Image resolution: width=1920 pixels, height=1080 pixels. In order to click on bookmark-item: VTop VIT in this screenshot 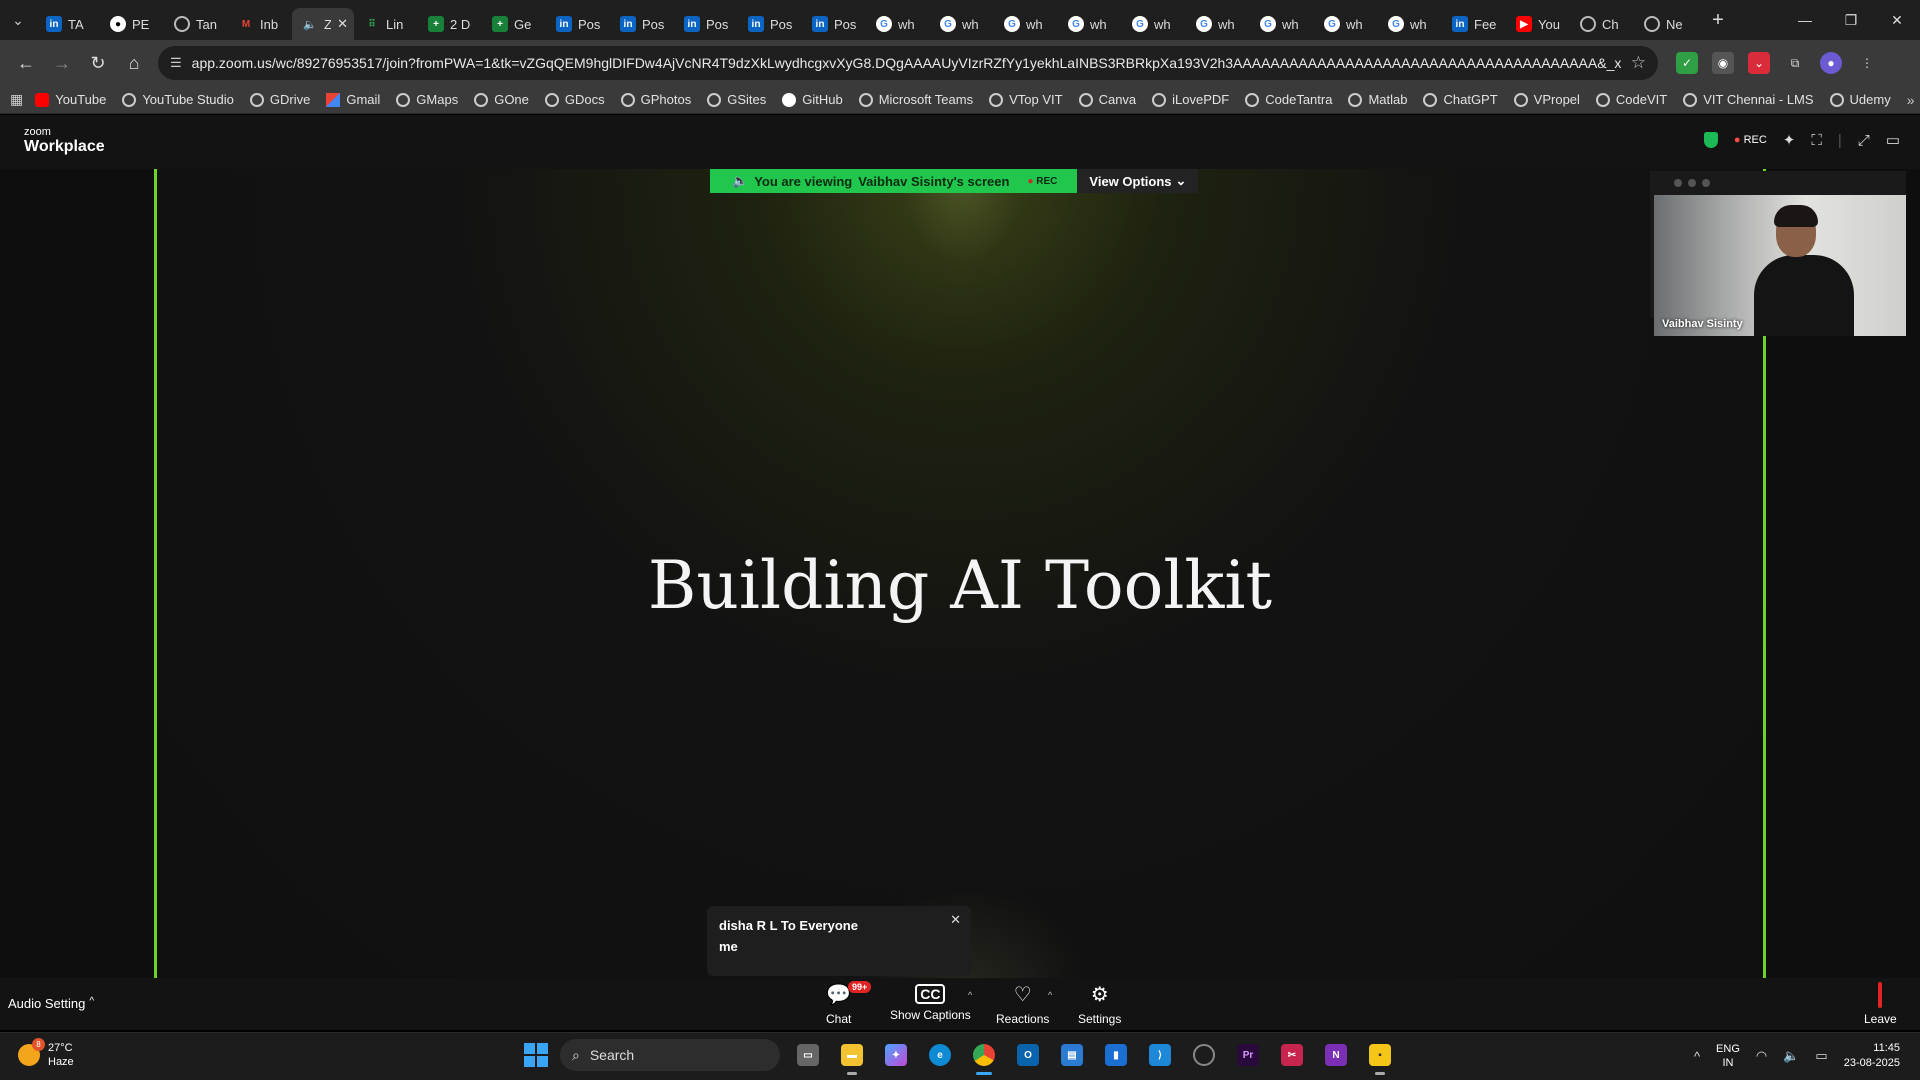, I will do `click(1026, 99)`.